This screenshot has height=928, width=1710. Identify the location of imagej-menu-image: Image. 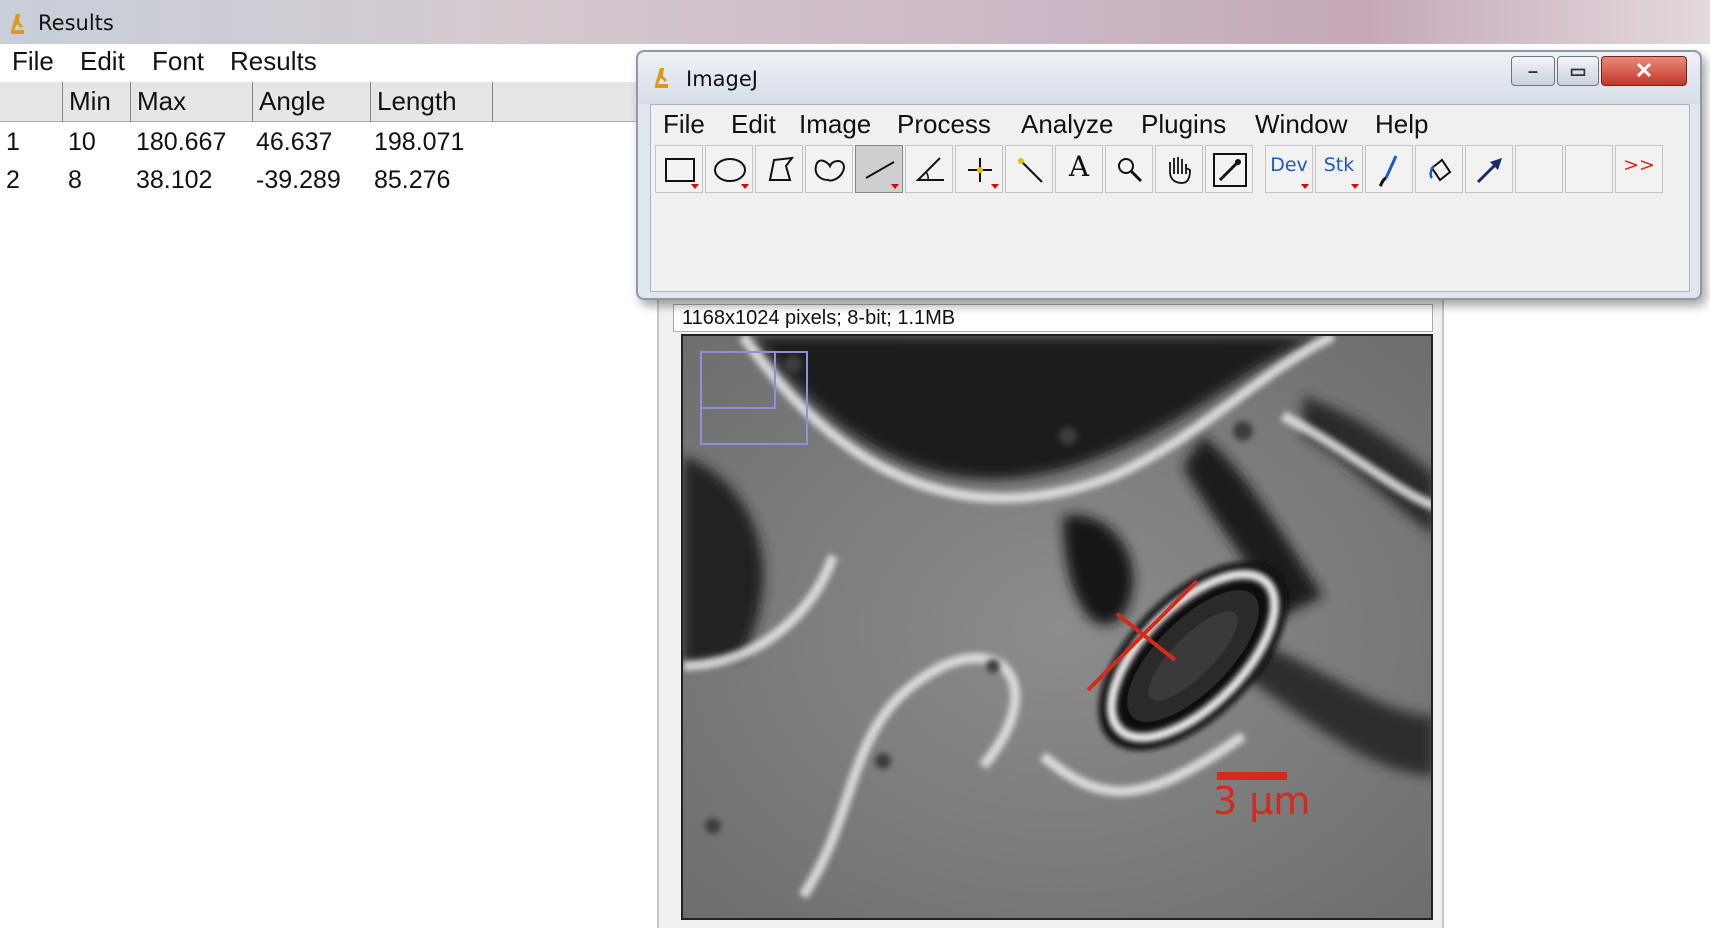
(835, 124).